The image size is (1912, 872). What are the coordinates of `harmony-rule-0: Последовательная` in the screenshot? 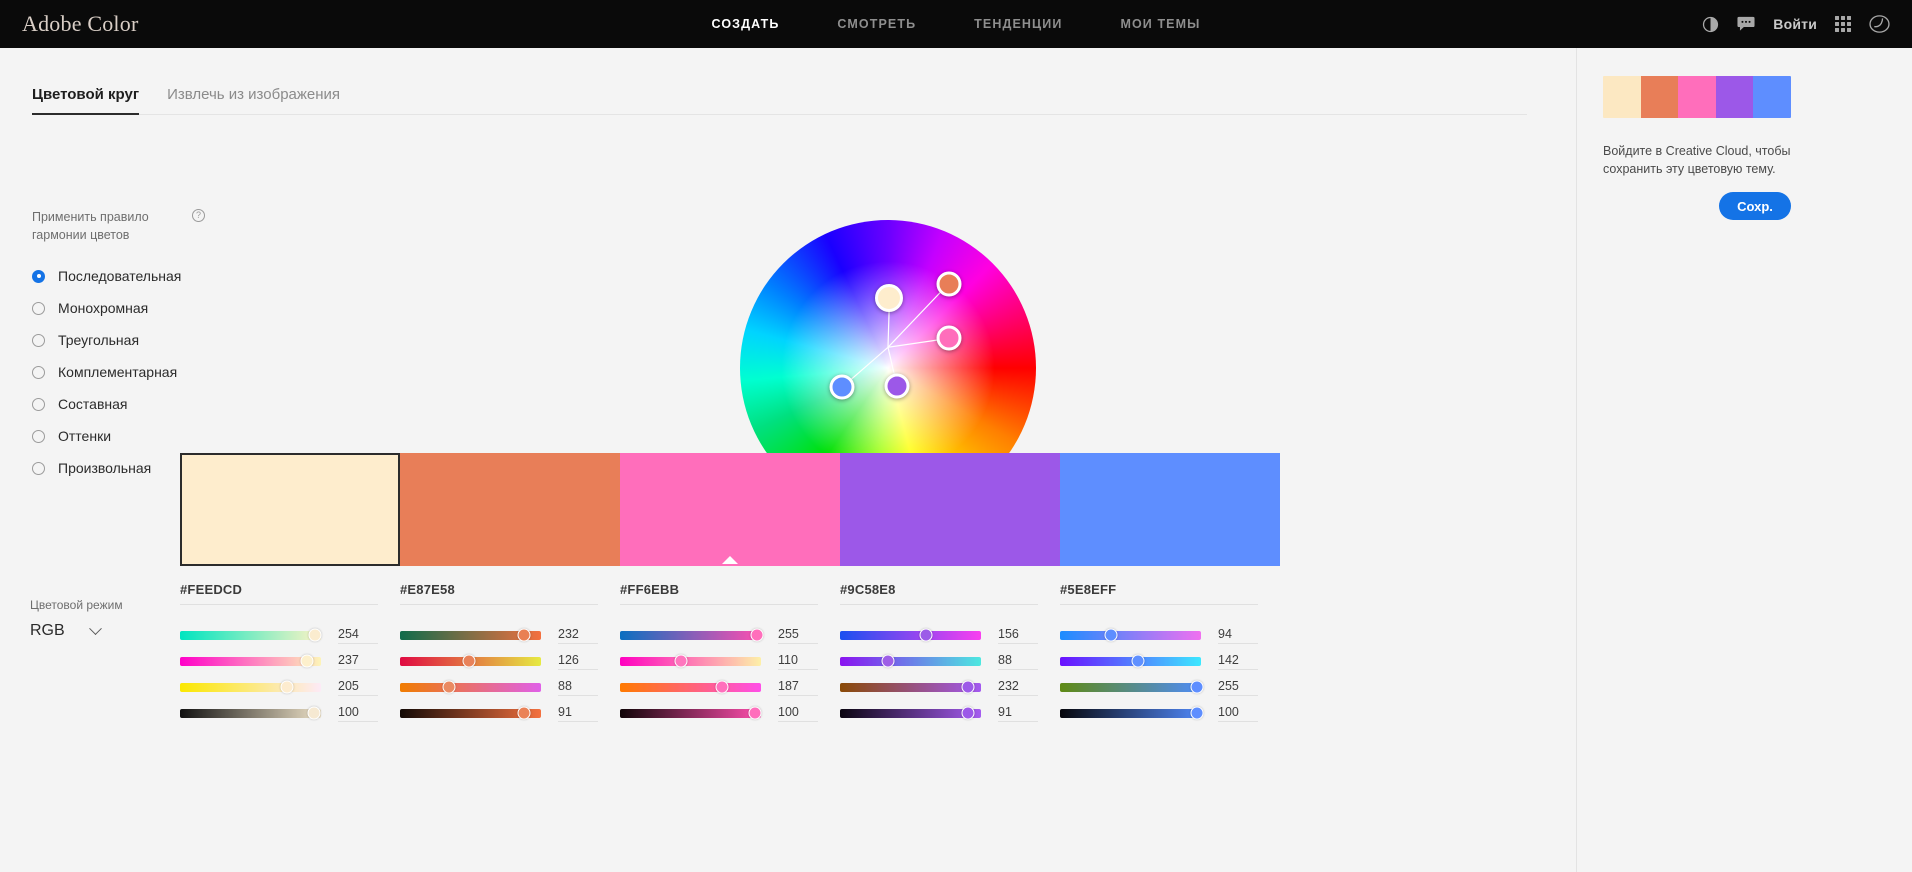 It's located at (152, 276).